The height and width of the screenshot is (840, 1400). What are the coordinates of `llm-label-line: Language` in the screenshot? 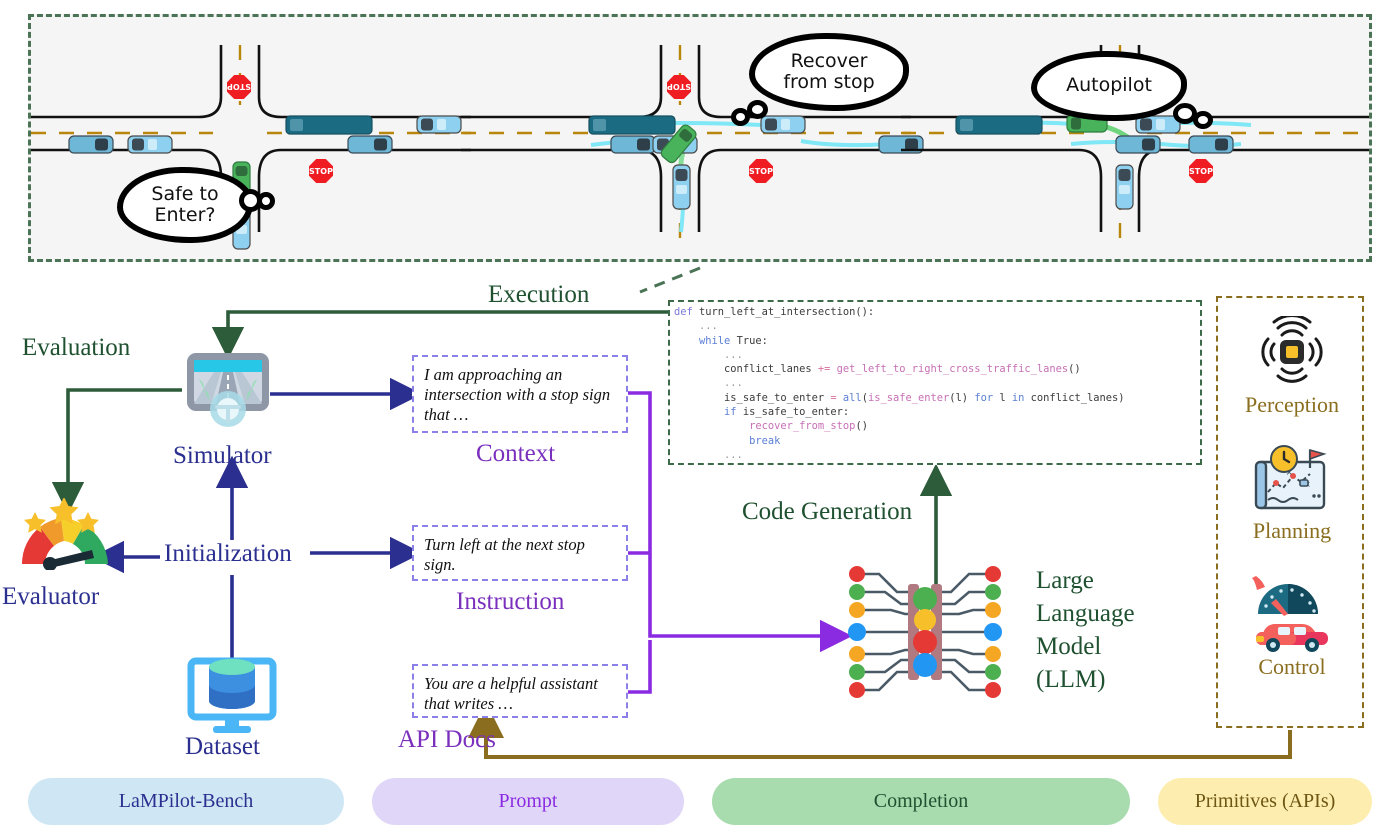 It's located at (1085, 613).